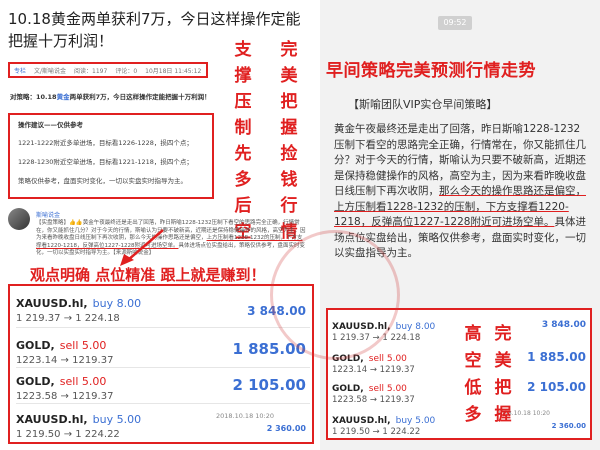 The width and height of the screenshot is (600, 450). Describe the element at coordinates (335, 295) in the screenshot. I see `watermark-seal` at that location.